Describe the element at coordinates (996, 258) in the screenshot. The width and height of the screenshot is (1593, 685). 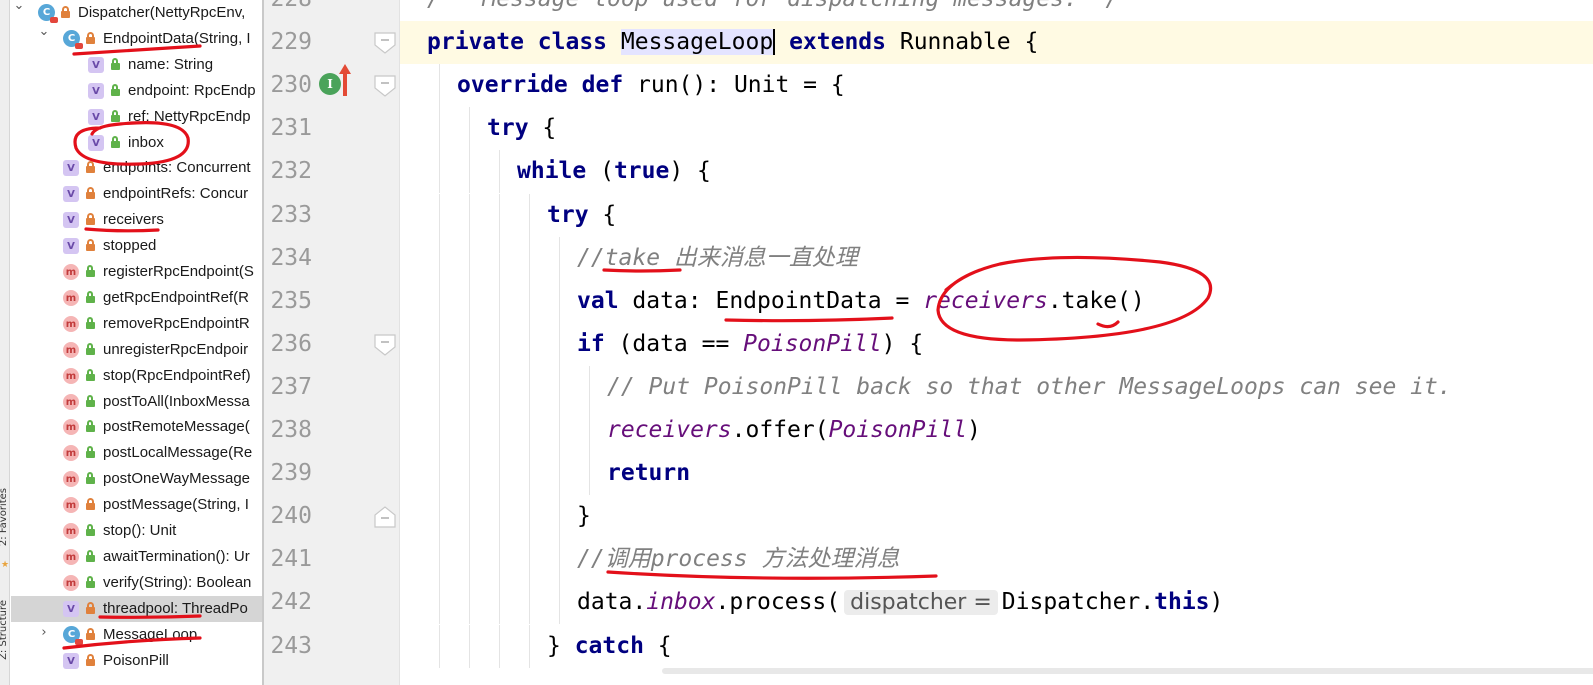
I see `code-line: //take 出来消息一直处理` at that location.